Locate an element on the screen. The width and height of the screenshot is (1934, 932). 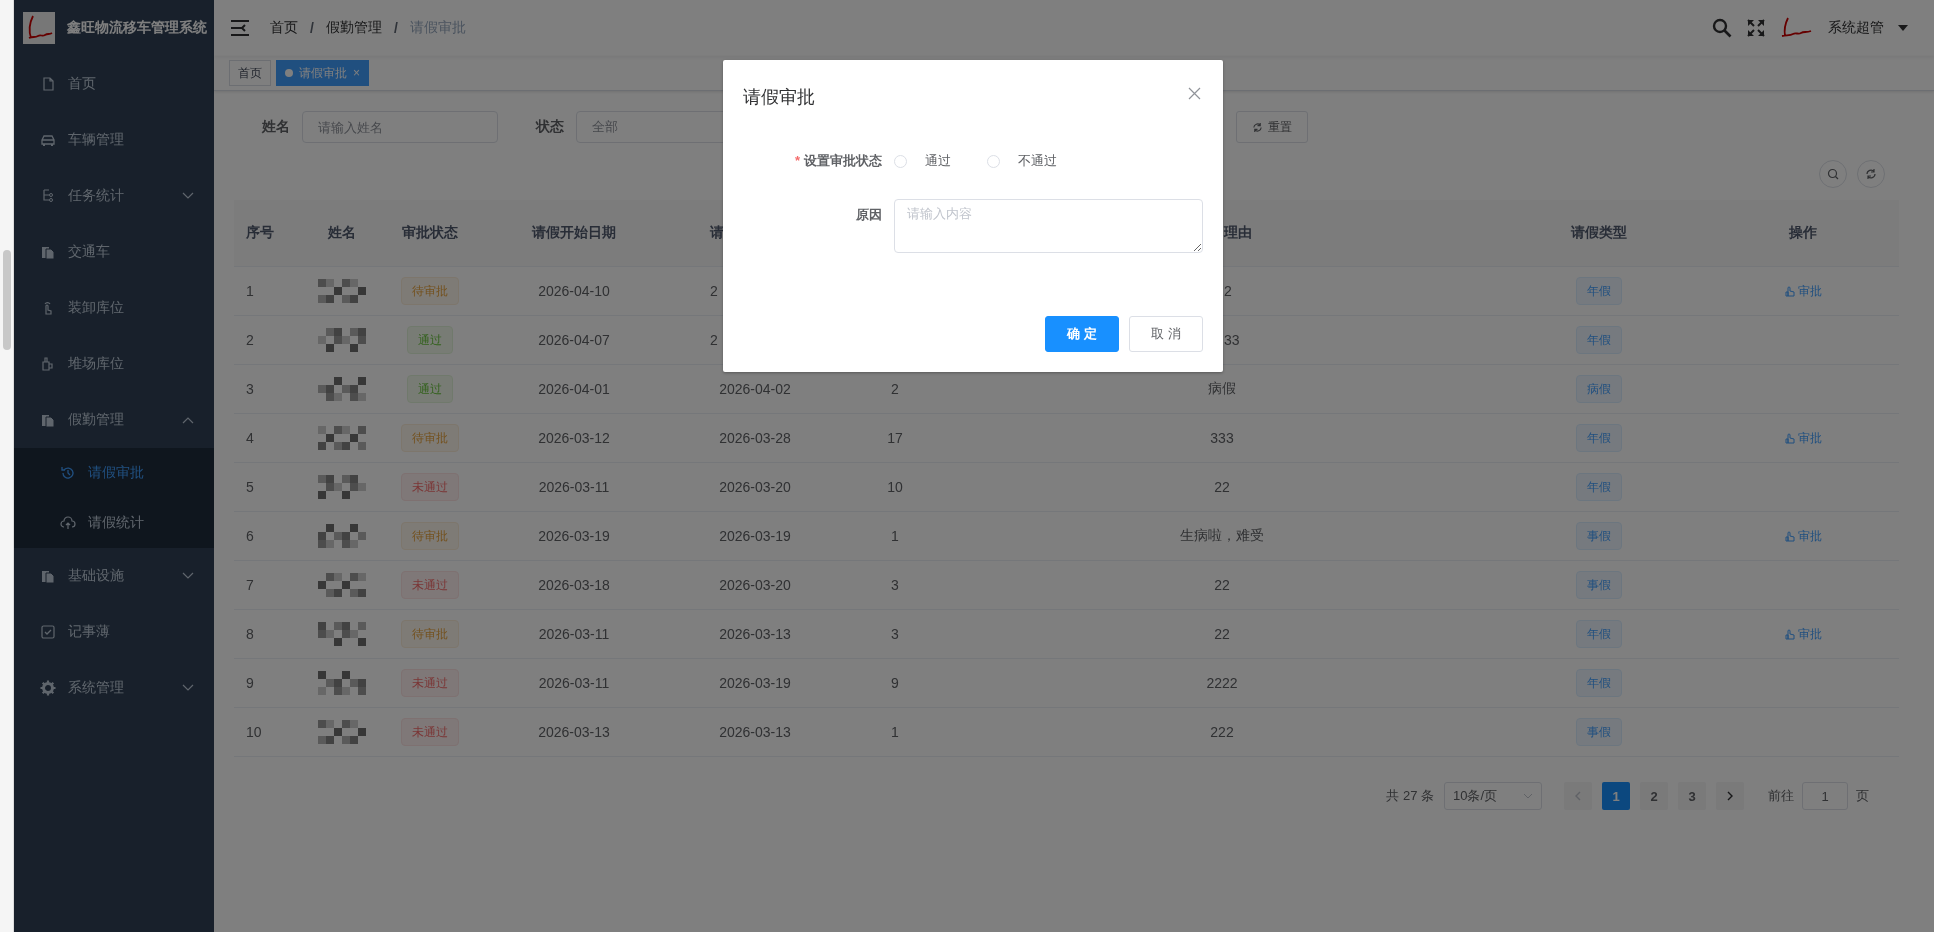
menu-item: 交通车 is located at coordinates (114, 252).